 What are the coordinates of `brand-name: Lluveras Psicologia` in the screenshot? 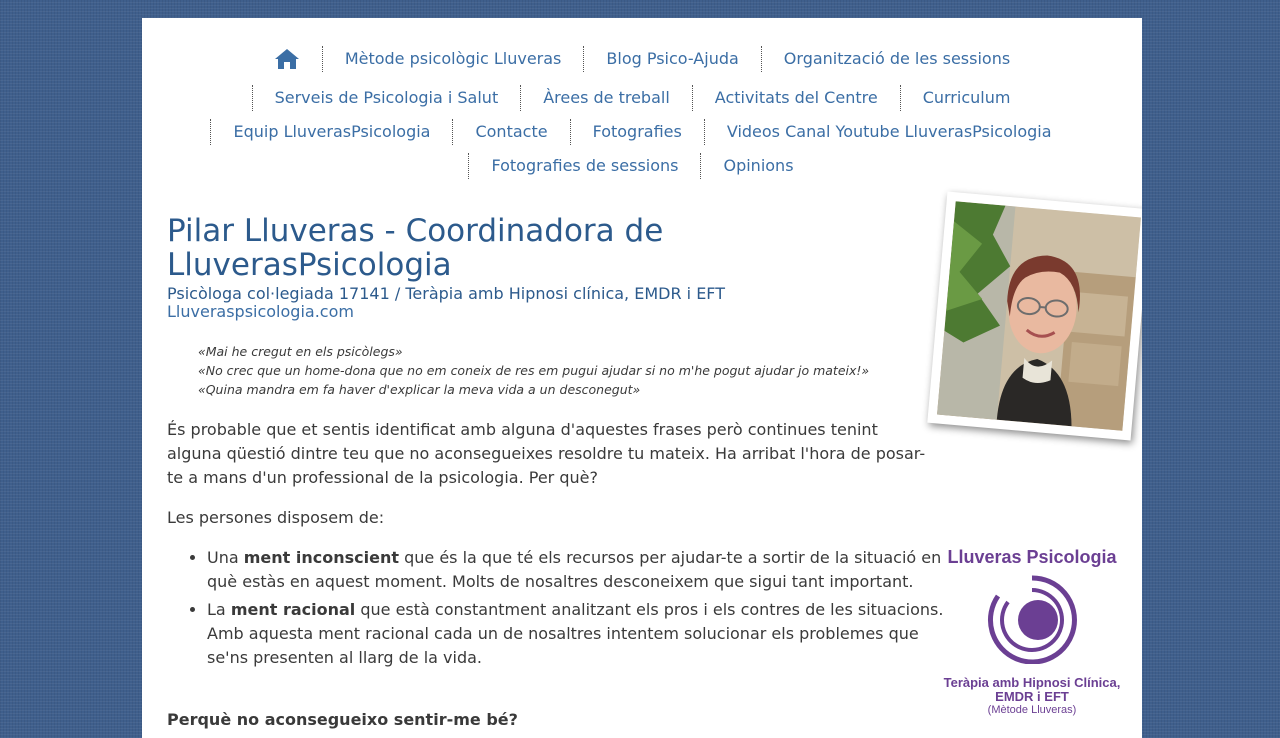 It's located at (1032, 557).